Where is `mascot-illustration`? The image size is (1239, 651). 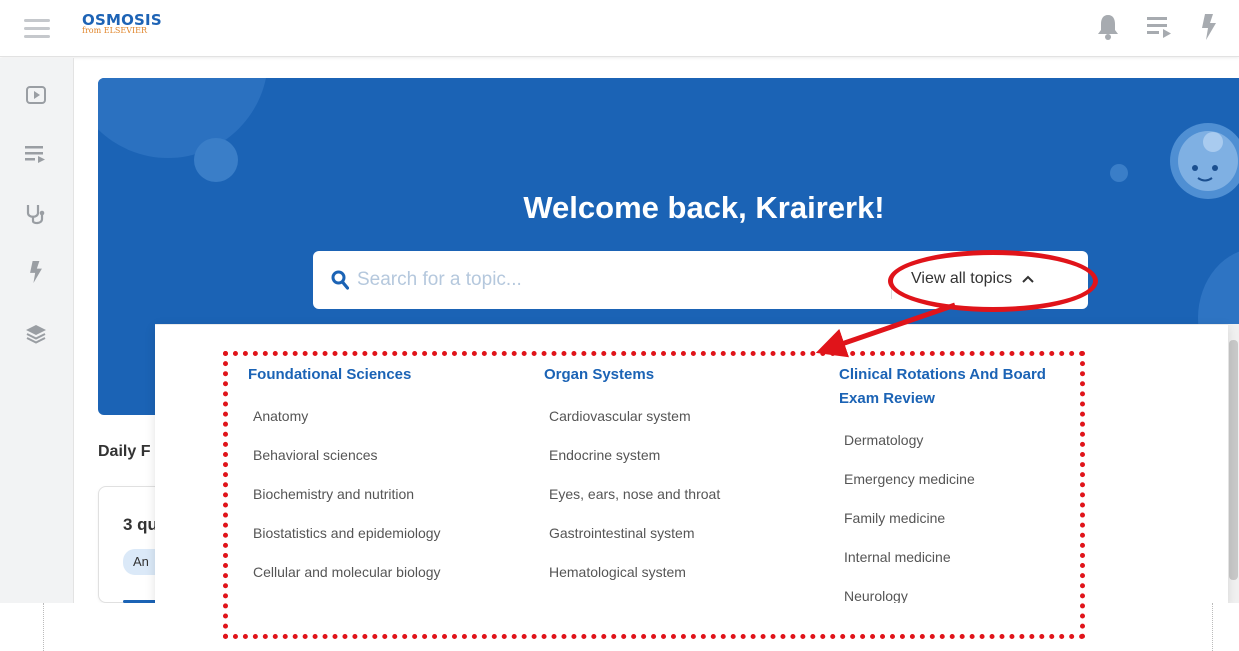 mascot-illustration is located at coordinates (1204, 161).